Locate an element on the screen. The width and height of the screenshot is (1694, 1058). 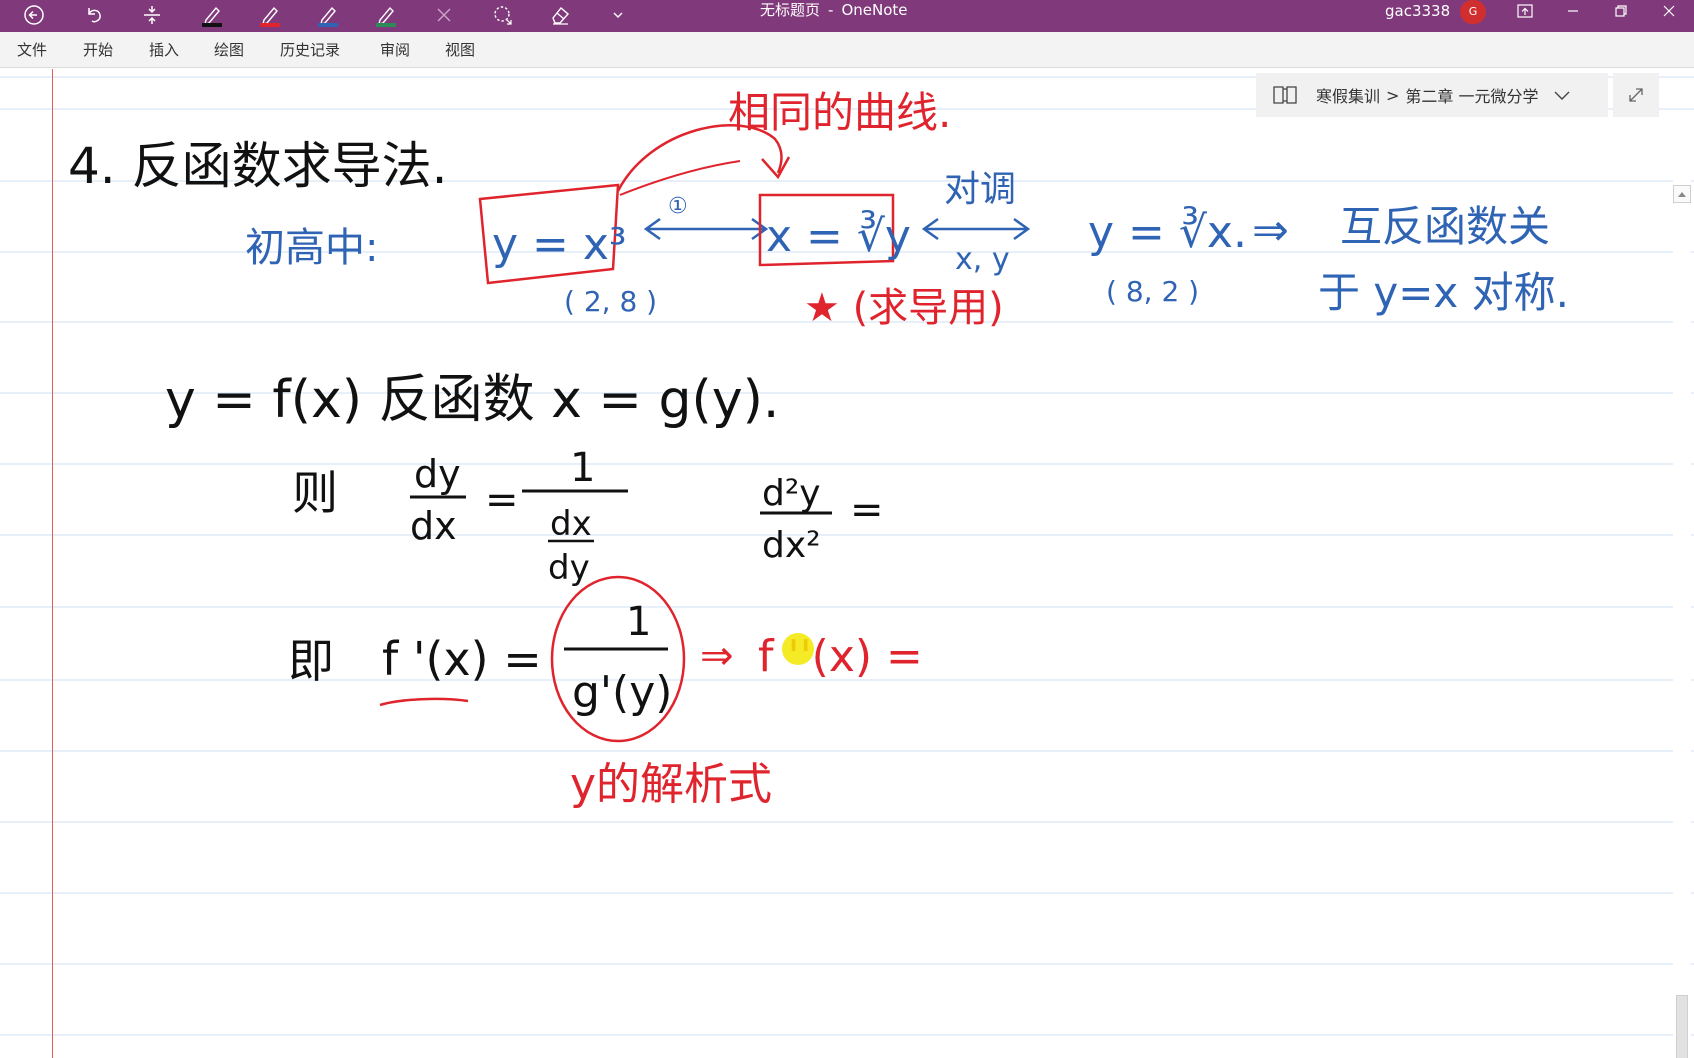
implies-arrow-2: ⇒ is located at coordinates (717, 656).